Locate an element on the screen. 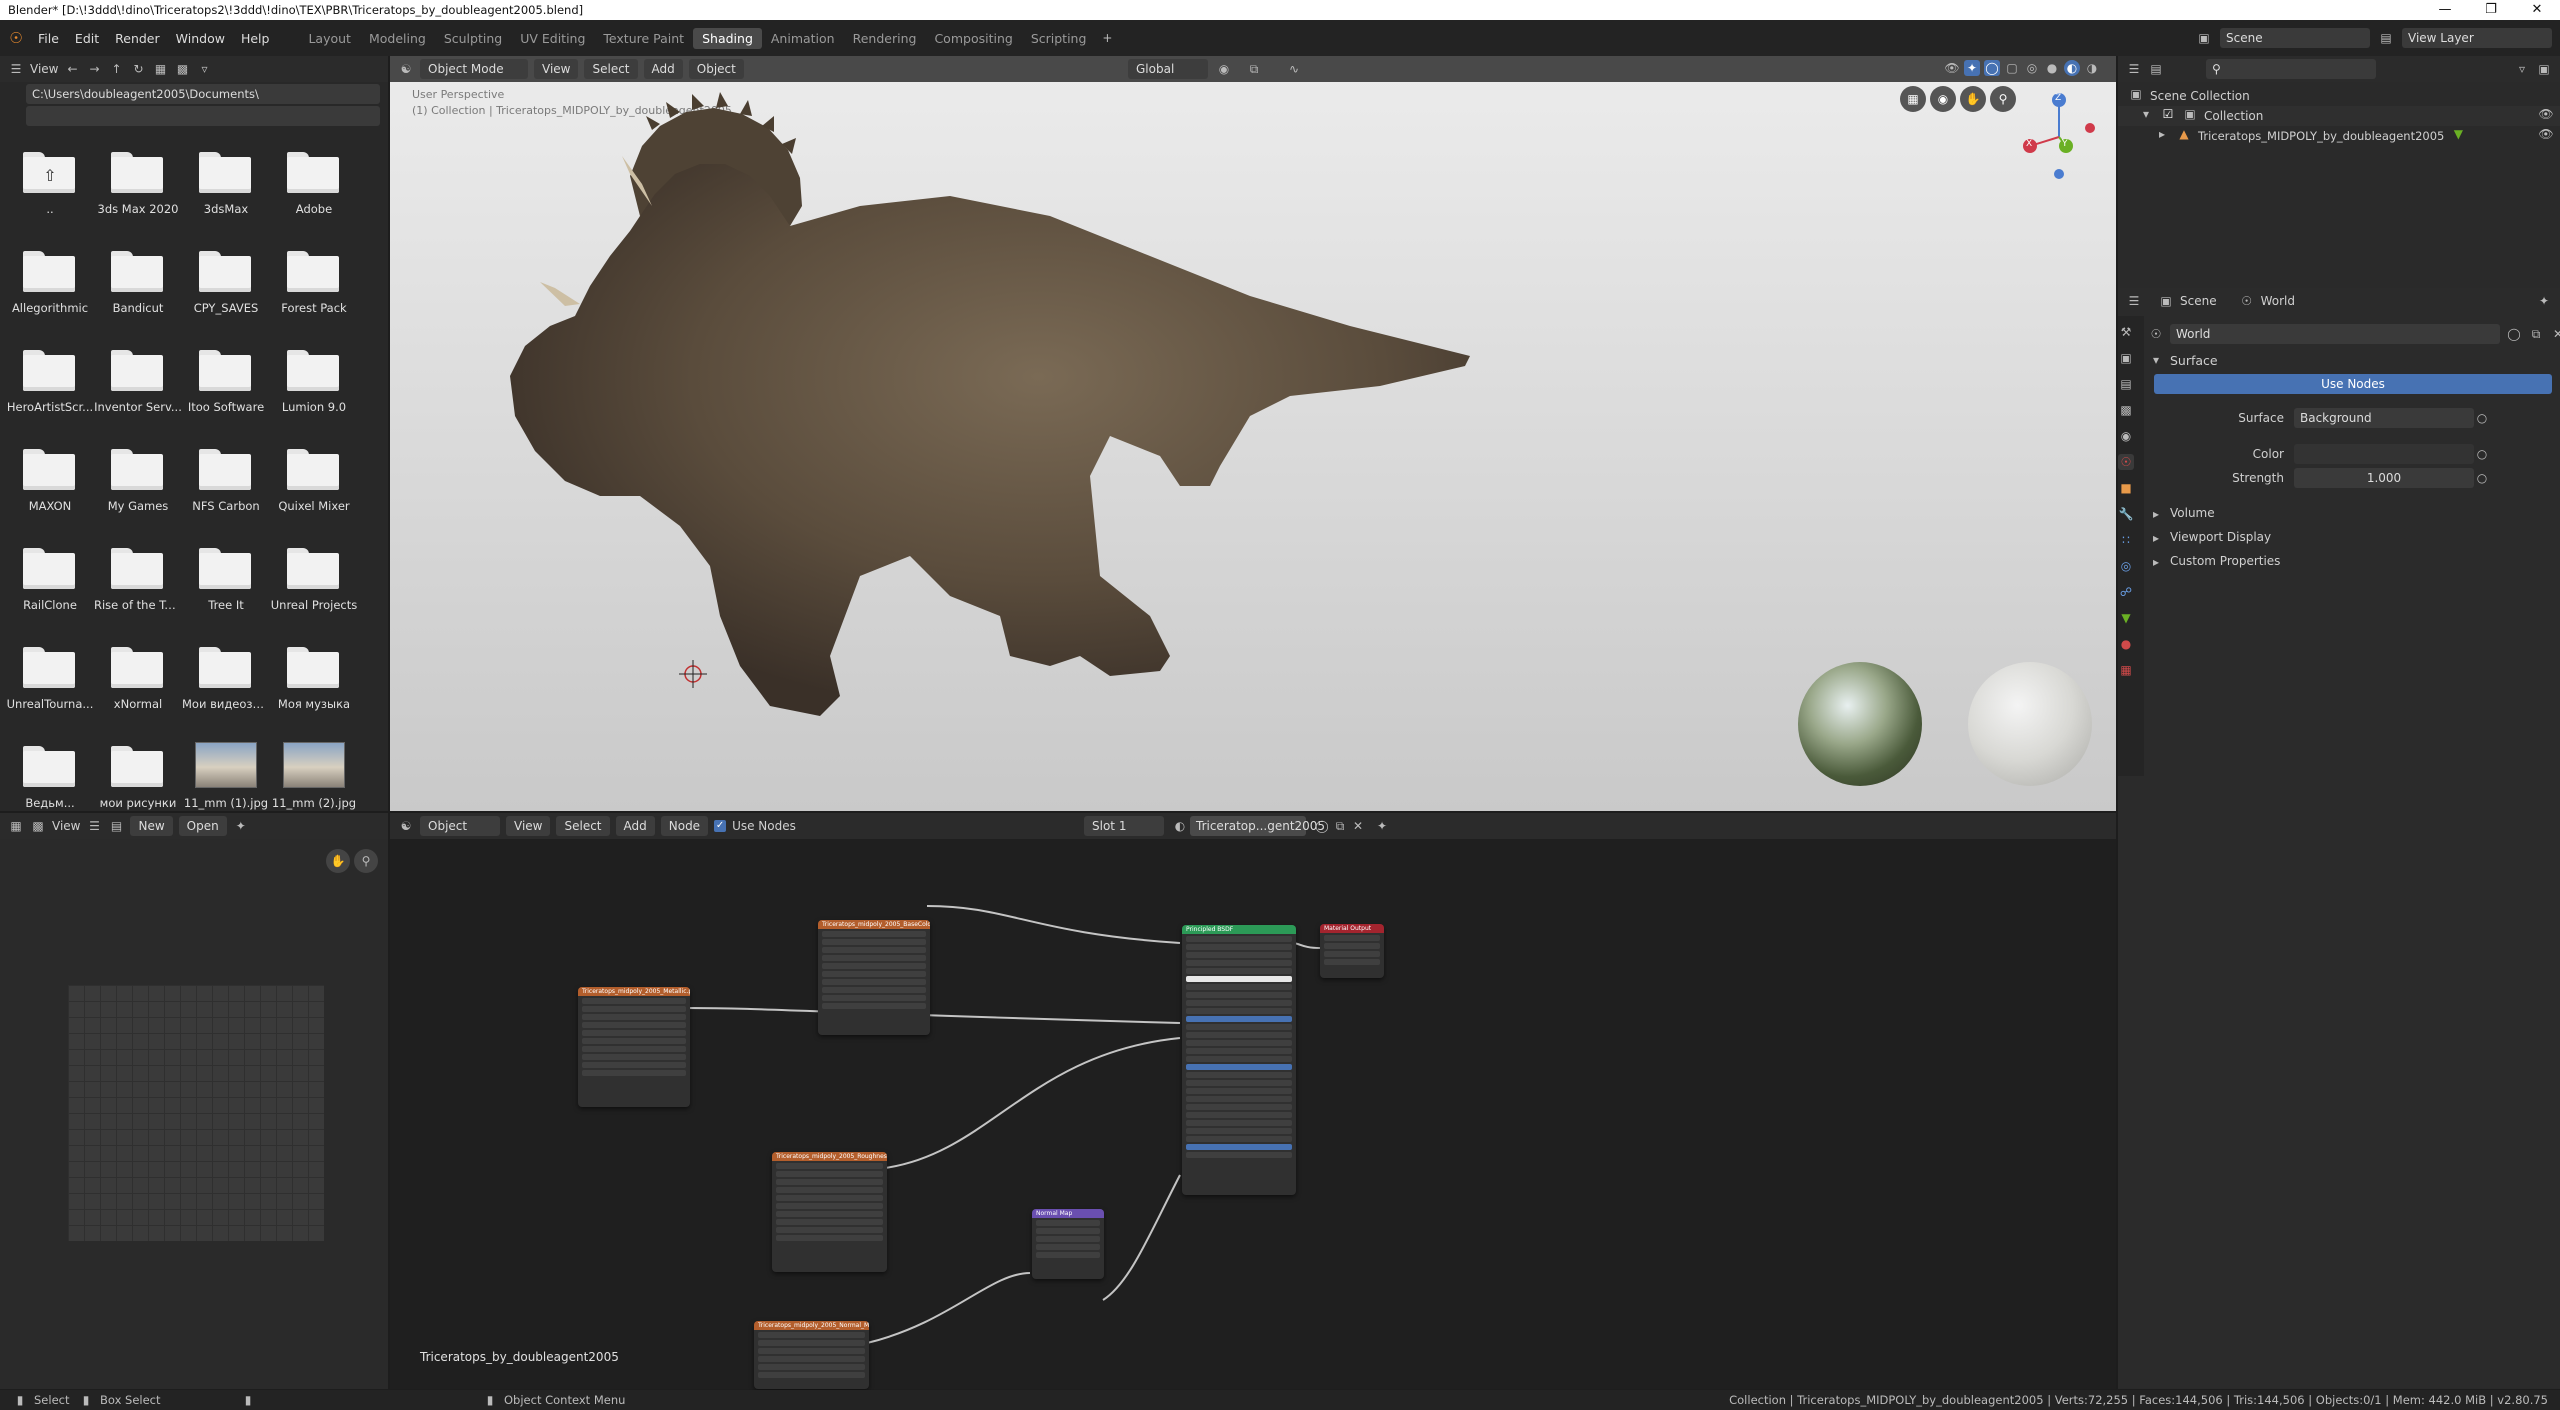 The image size is (2560, 1410). thumbnail-icon: ▩ is located at coordinates (182, 69).